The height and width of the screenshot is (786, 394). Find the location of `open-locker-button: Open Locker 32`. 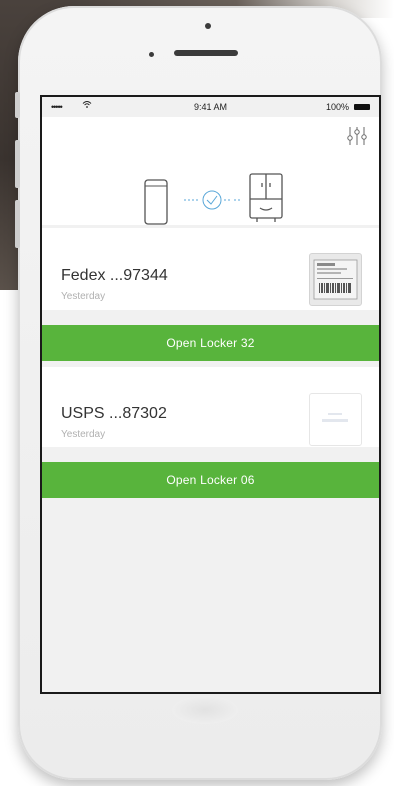

open-locker-button: Open Locker 32 is located at coordinates (210, 343).